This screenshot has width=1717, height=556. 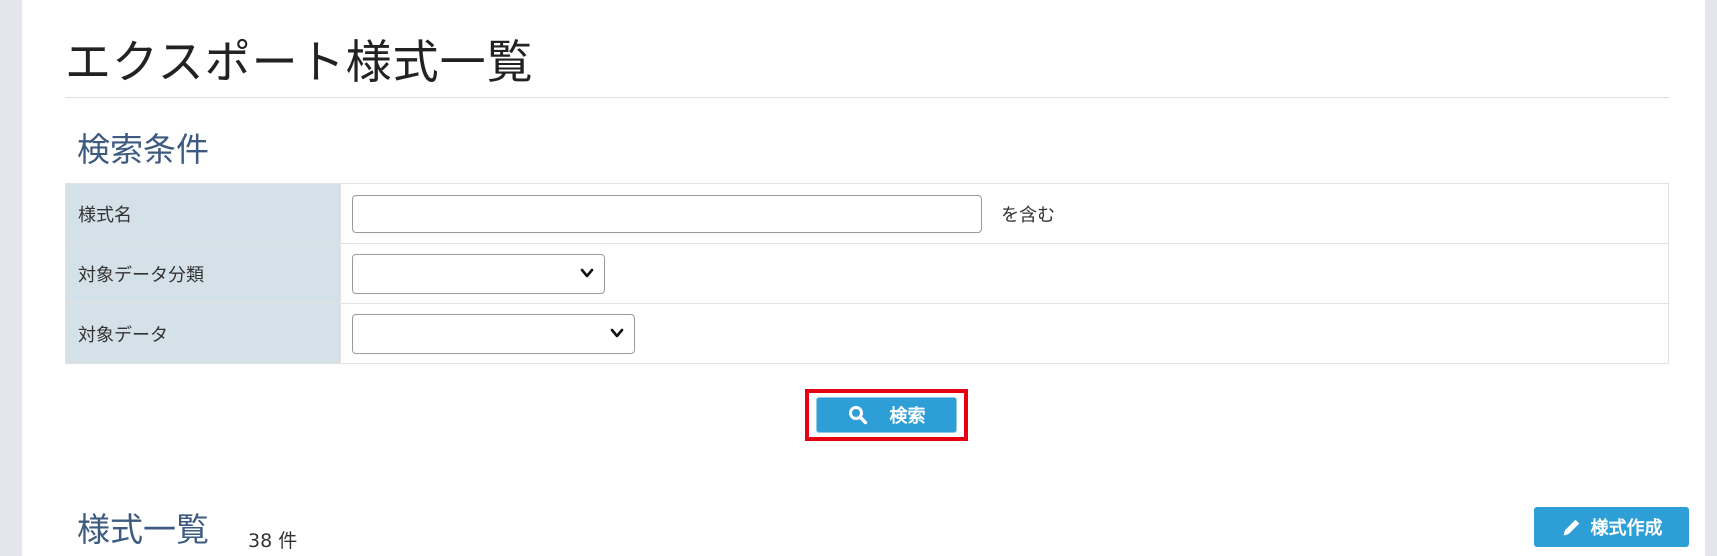 I want to click on pencil-icon, so click(x=1571, y=527).